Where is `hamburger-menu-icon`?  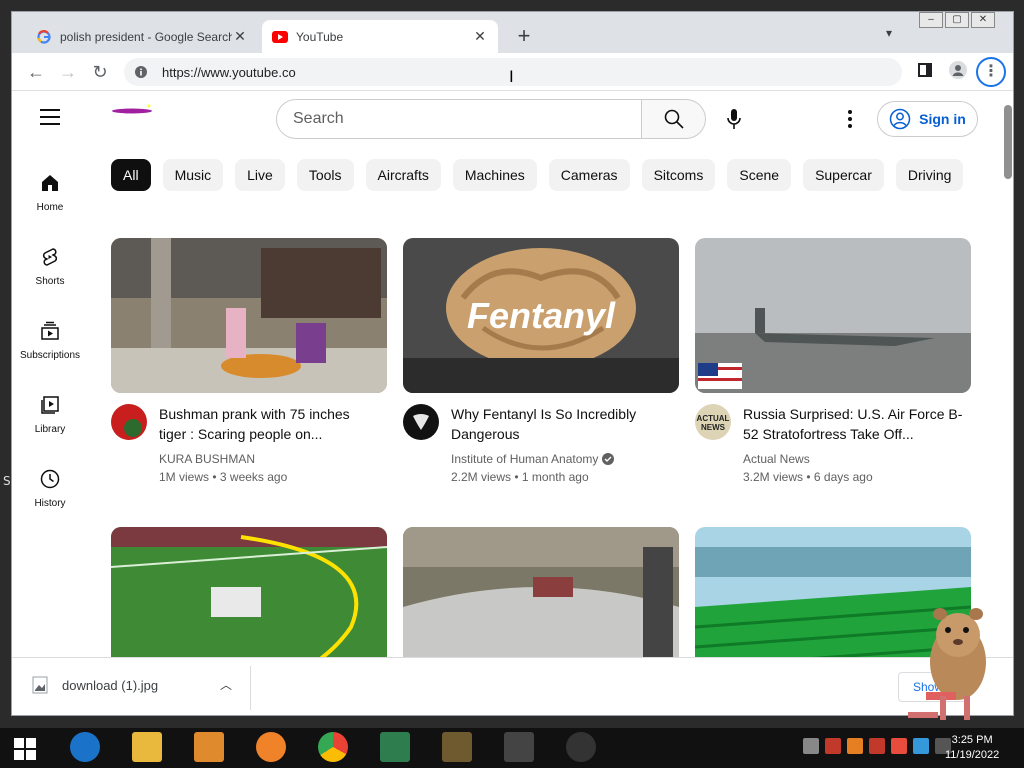
hamburger-menu-icon is located at coordinates (50, 117).